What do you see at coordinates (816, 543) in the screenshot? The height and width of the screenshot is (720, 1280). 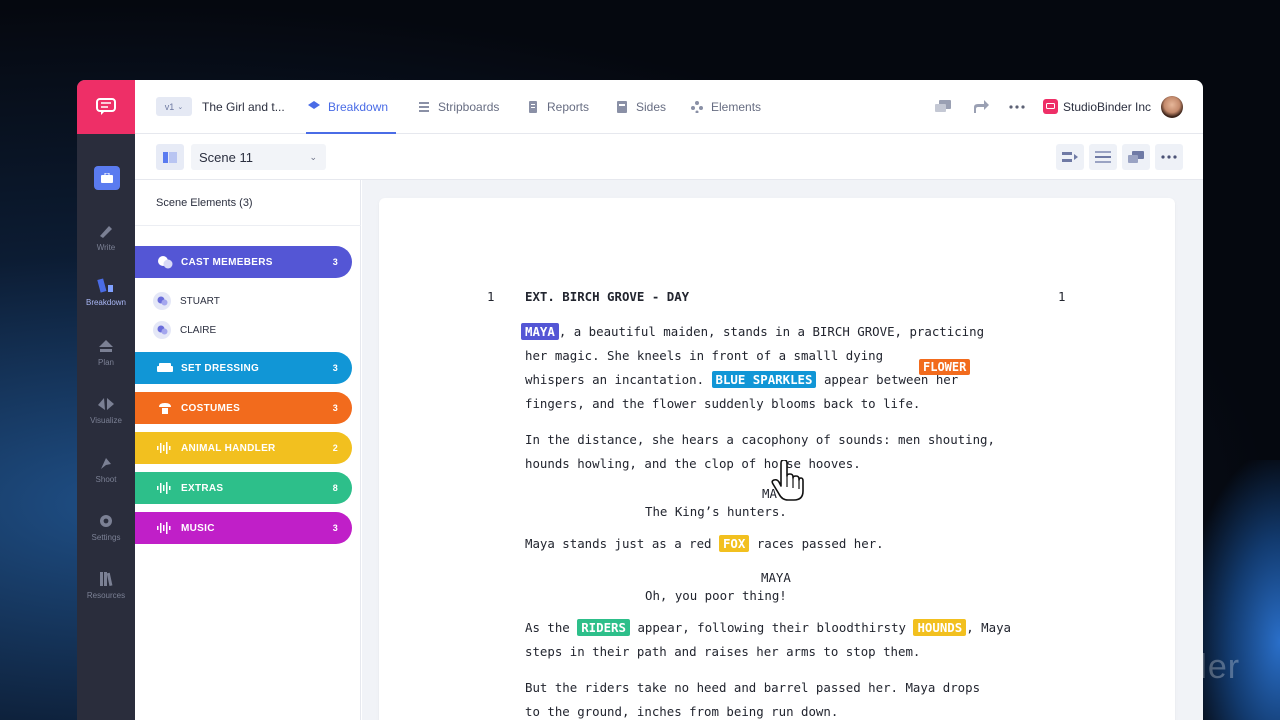 I see `script-text-run: races passed her.` at bounding box center [816, 543].